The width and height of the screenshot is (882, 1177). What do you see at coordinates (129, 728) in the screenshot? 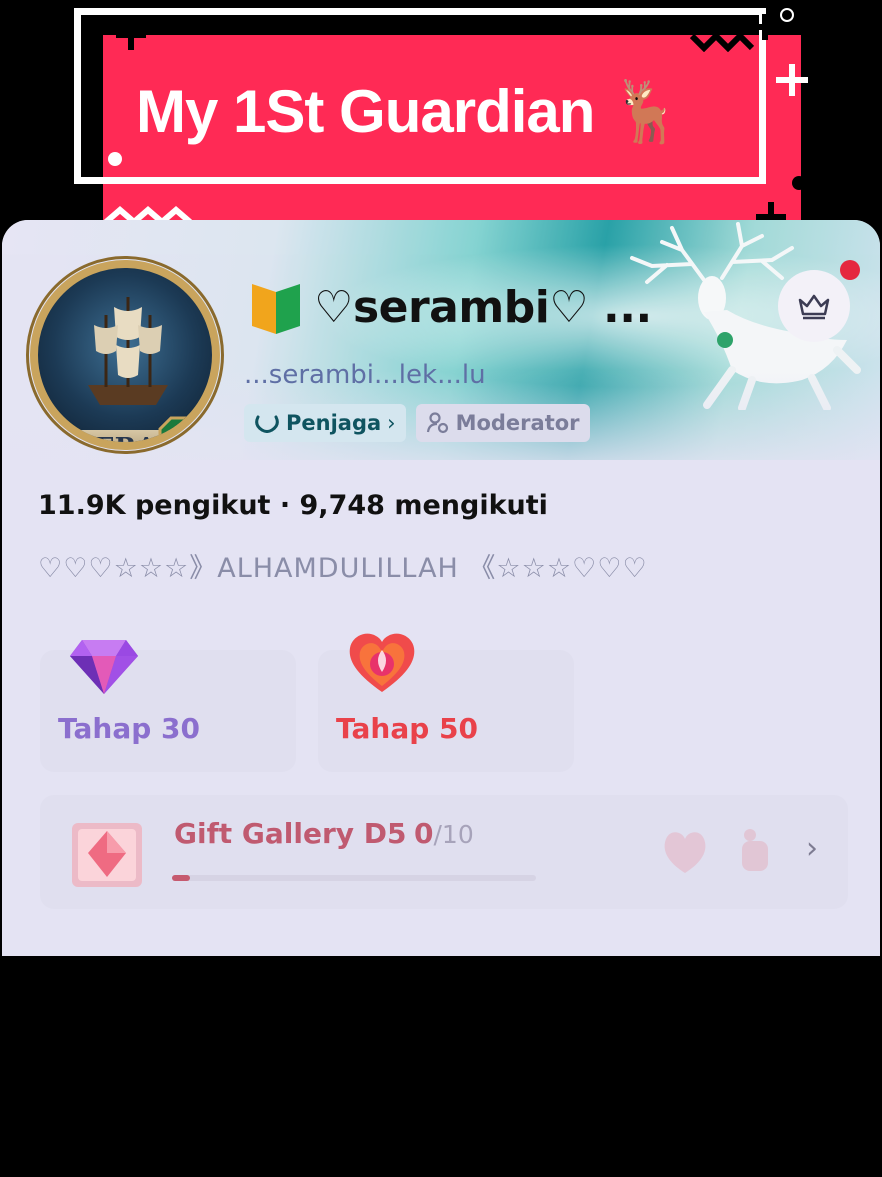
I see `level-label: Tahap 30` at bounding box center [129, 728].